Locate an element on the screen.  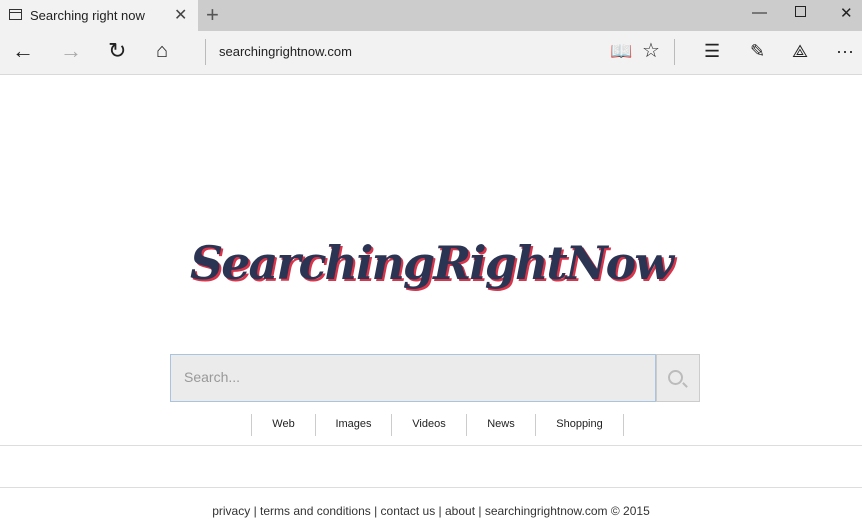
search-categories: Web Images Videos News Shopping is located at coordinates (437, 425).